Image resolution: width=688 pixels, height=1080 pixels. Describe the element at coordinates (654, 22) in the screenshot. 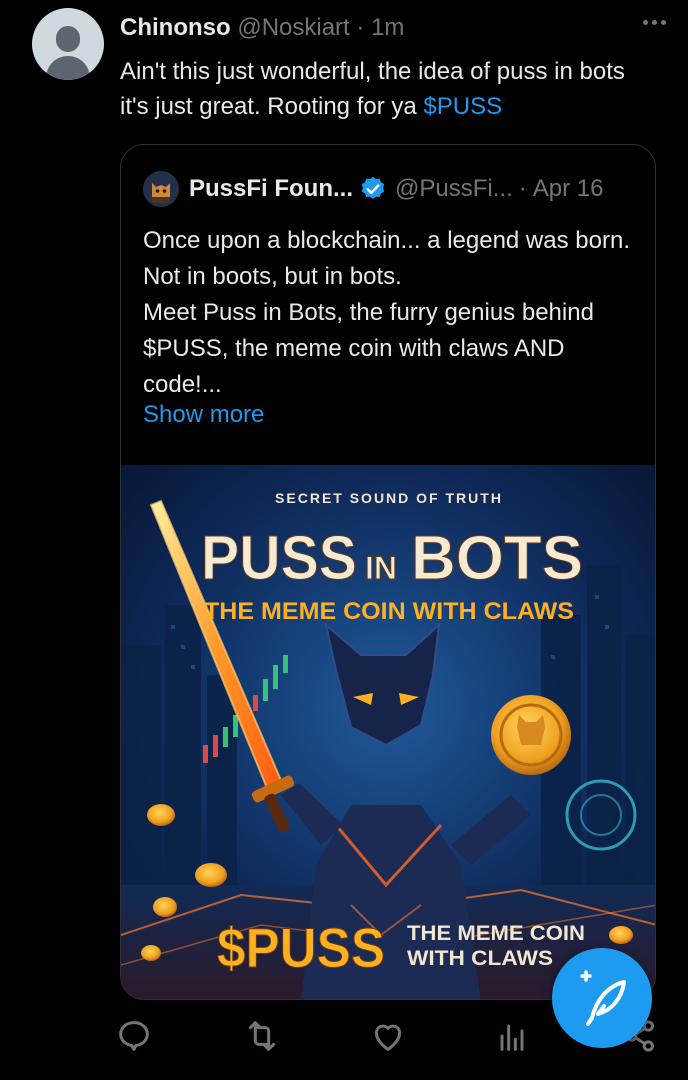

I see `more-options-icon` at that location.